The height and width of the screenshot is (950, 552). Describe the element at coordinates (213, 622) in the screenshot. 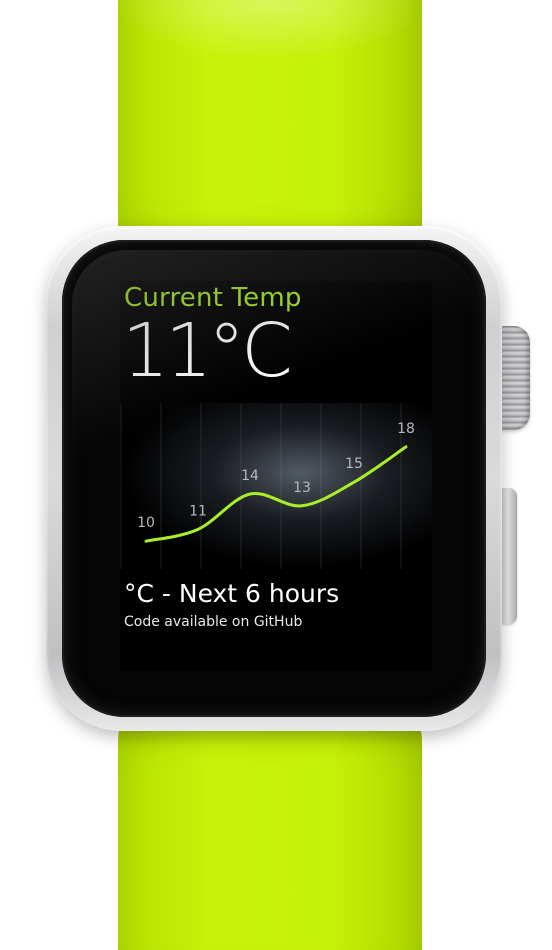

I see `code-caption: Code available on GitHub` at that location.